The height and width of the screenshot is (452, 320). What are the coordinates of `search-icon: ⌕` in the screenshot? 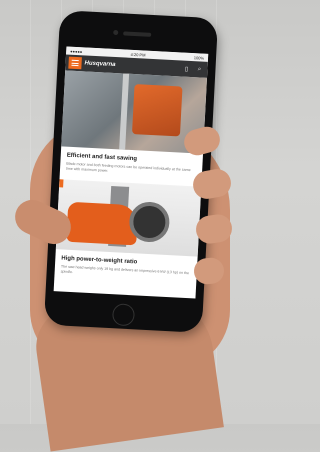 It's located at (199, 70).